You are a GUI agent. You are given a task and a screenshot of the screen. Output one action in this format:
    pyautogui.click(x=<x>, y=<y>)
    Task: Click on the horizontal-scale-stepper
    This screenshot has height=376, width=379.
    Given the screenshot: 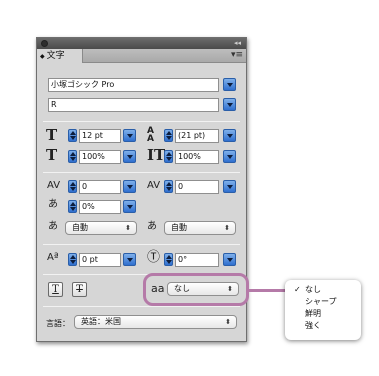 What is the action you would take?
    pyautogui.click(x=168, y=156)
    